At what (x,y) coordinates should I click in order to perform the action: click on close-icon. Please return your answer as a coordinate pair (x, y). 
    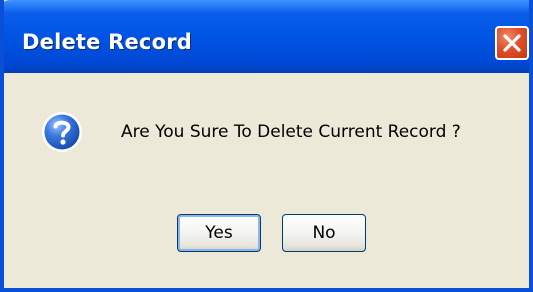
    Looking at the image, I should click on (512, 43).